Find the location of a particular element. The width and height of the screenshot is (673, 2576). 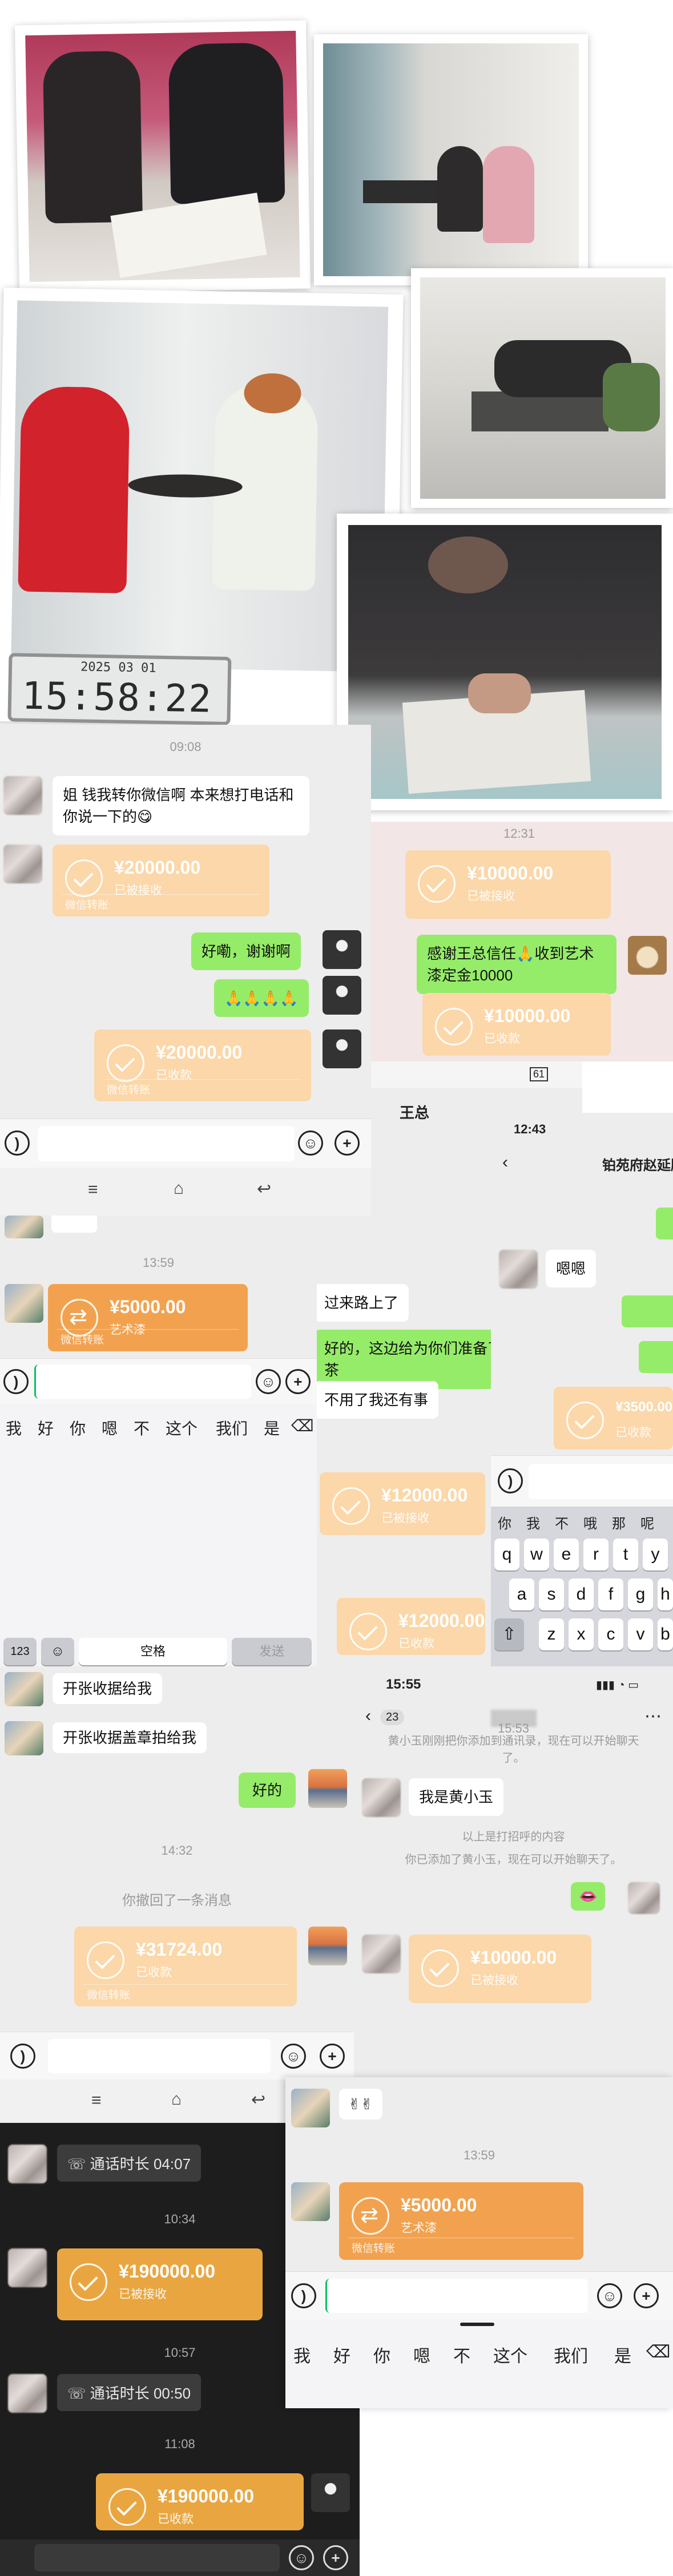

transfer-card-collected: ¥190000.00 已收款 is located at coordinates (200, 2501).